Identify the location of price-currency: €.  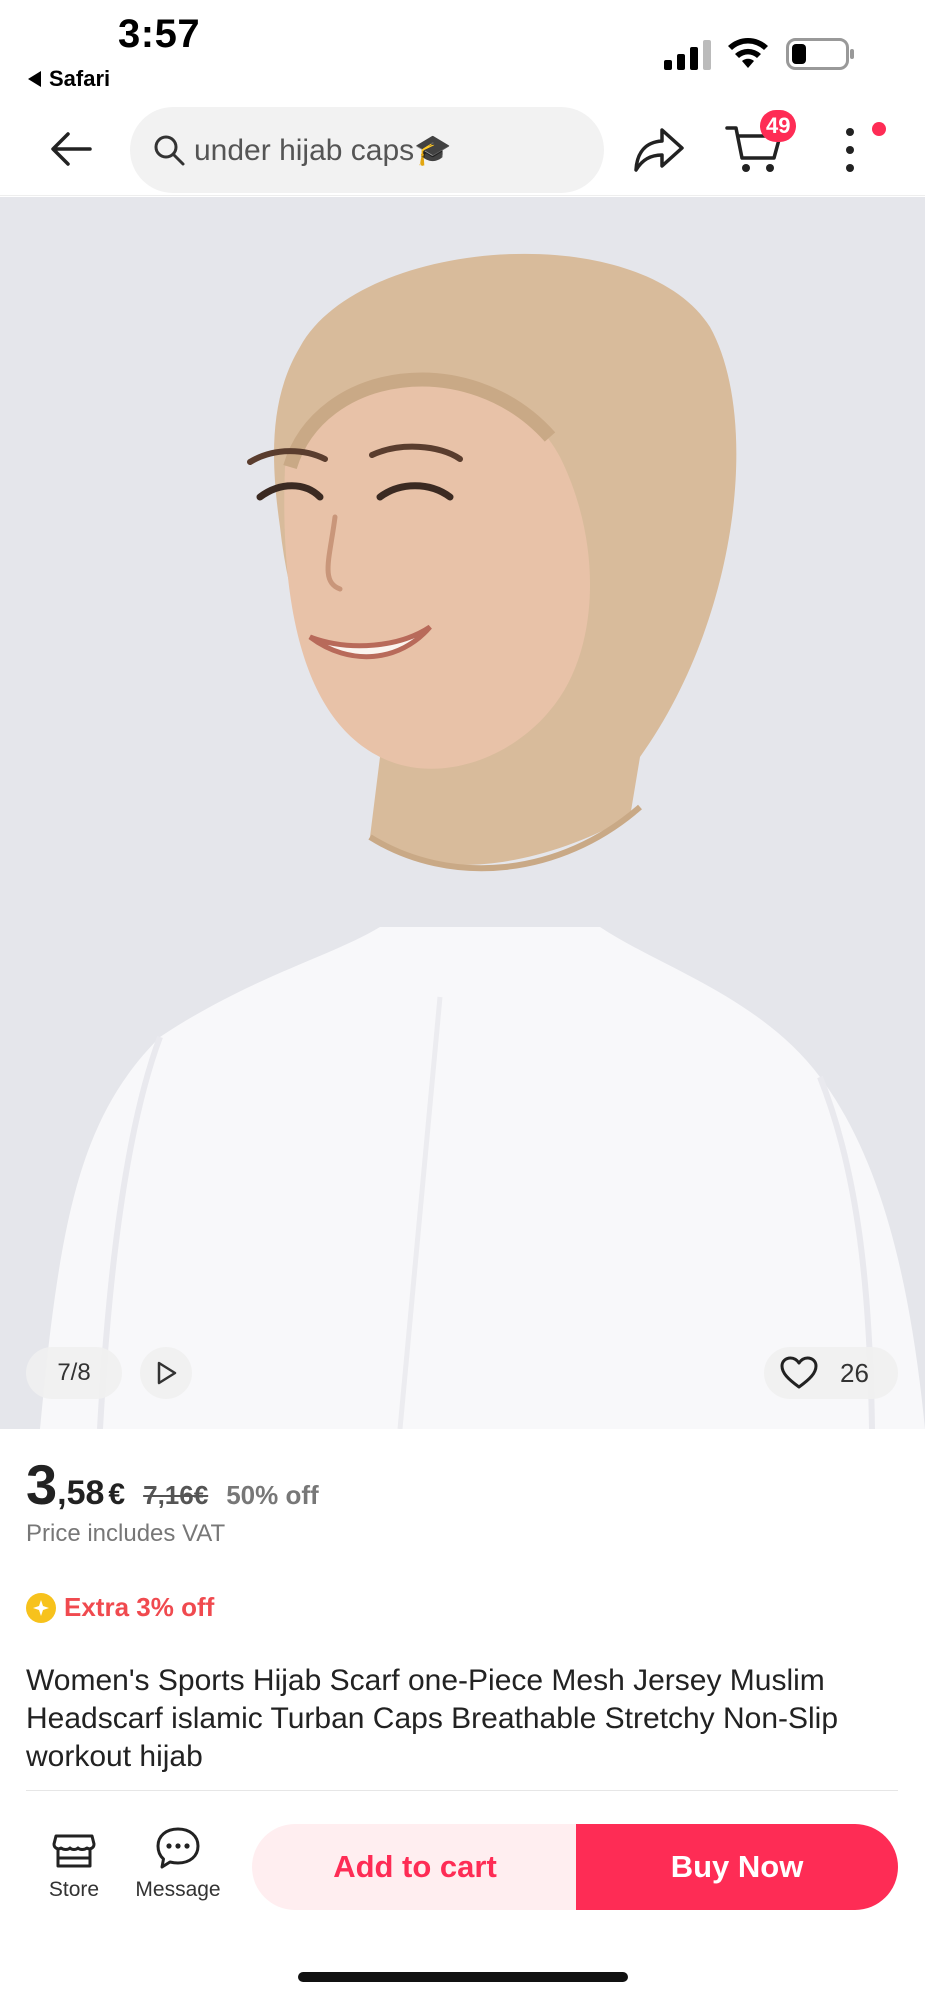
(117, 1494).